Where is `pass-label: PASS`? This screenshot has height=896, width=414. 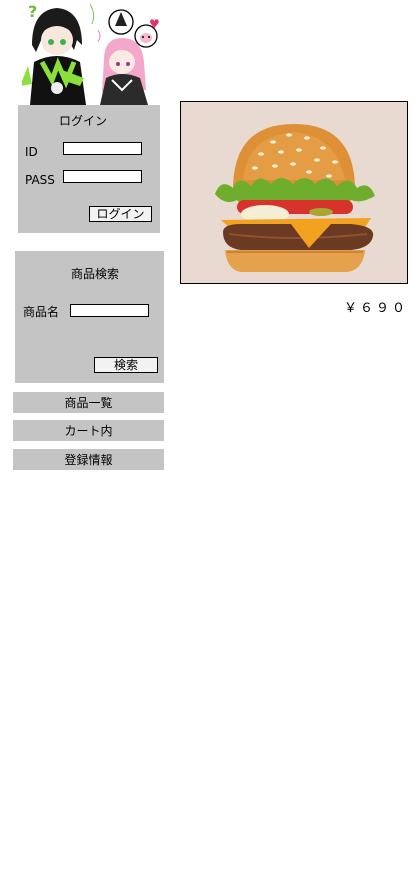 pass-label: PASS is located at coordinates (40, 180).